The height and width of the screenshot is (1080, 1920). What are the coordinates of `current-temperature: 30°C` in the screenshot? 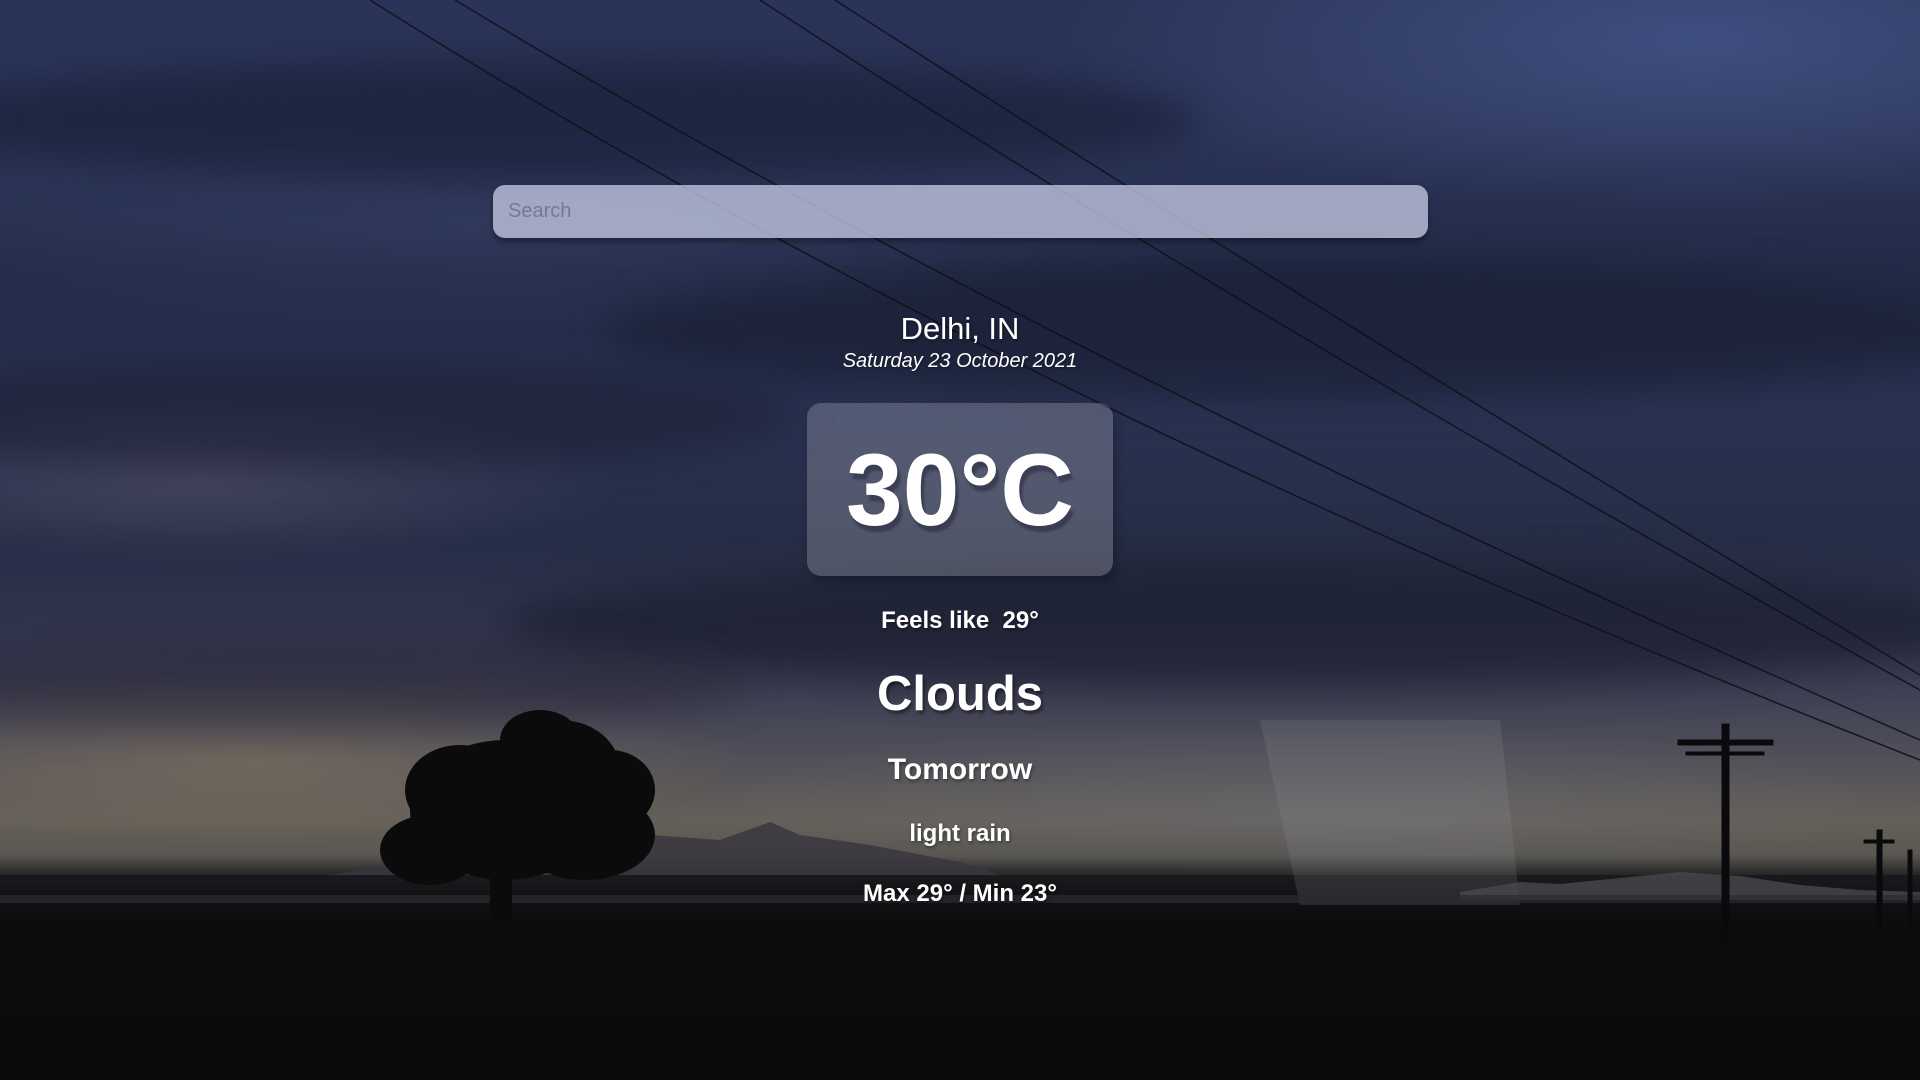 It's located at (960, 489).